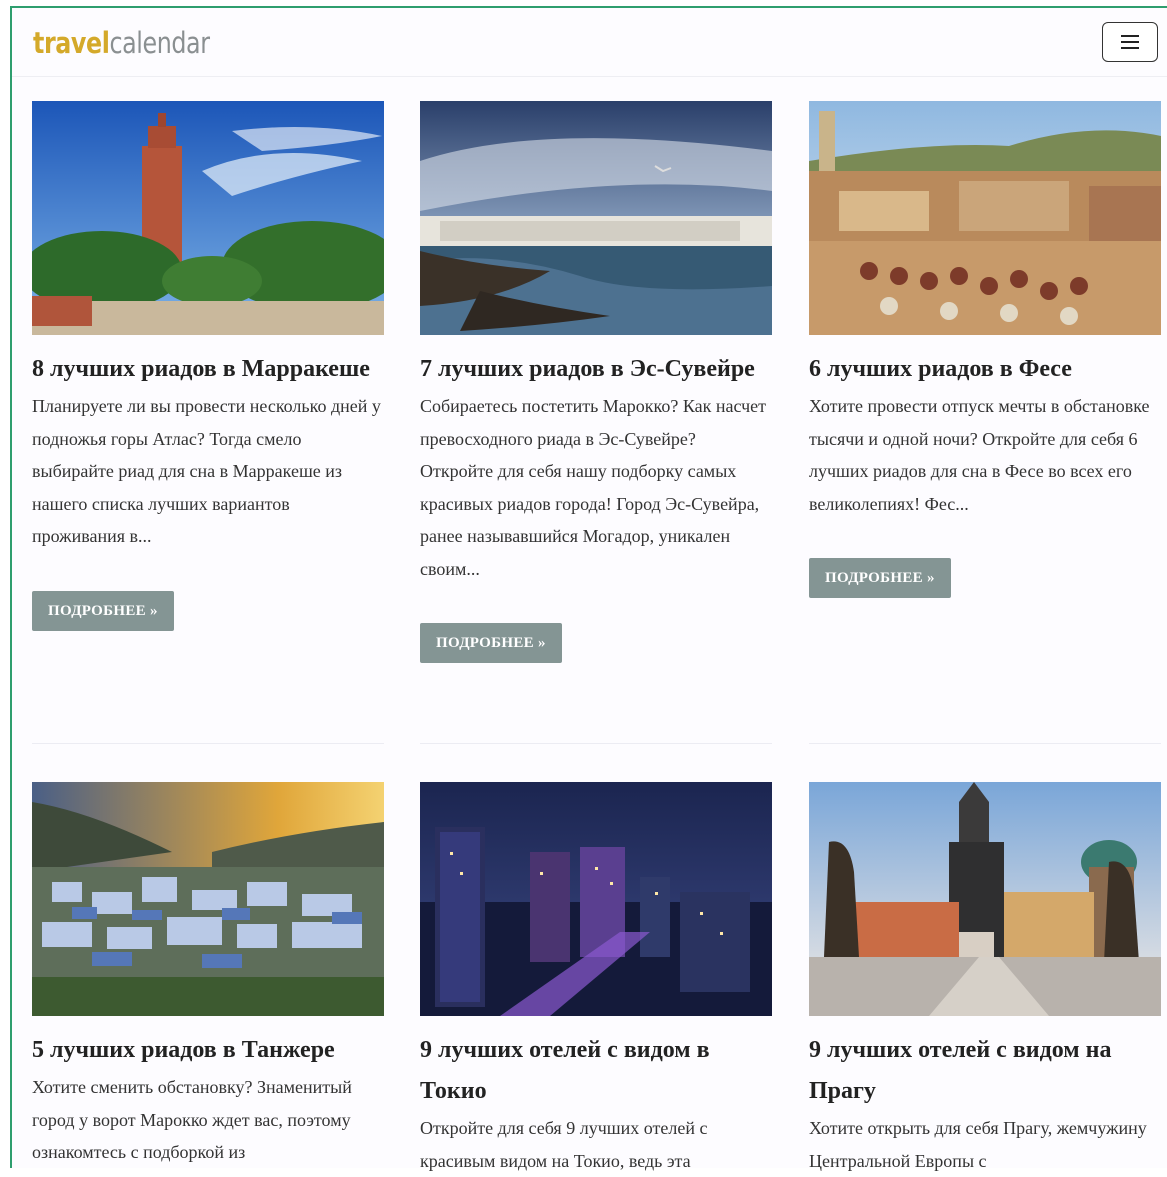 This screenshot has height=1177, width=1167. I want to click on site-logo: travelcalendar, so click(121, 43).